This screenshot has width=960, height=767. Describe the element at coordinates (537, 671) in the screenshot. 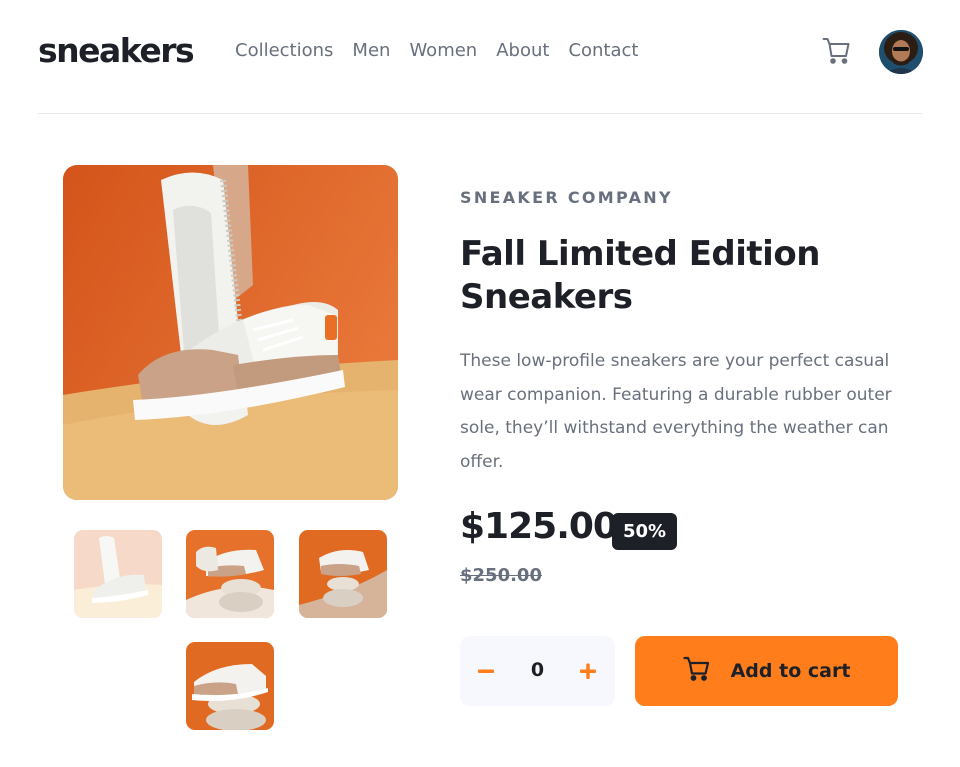

I see `quantity-stepper: 0` at that location.